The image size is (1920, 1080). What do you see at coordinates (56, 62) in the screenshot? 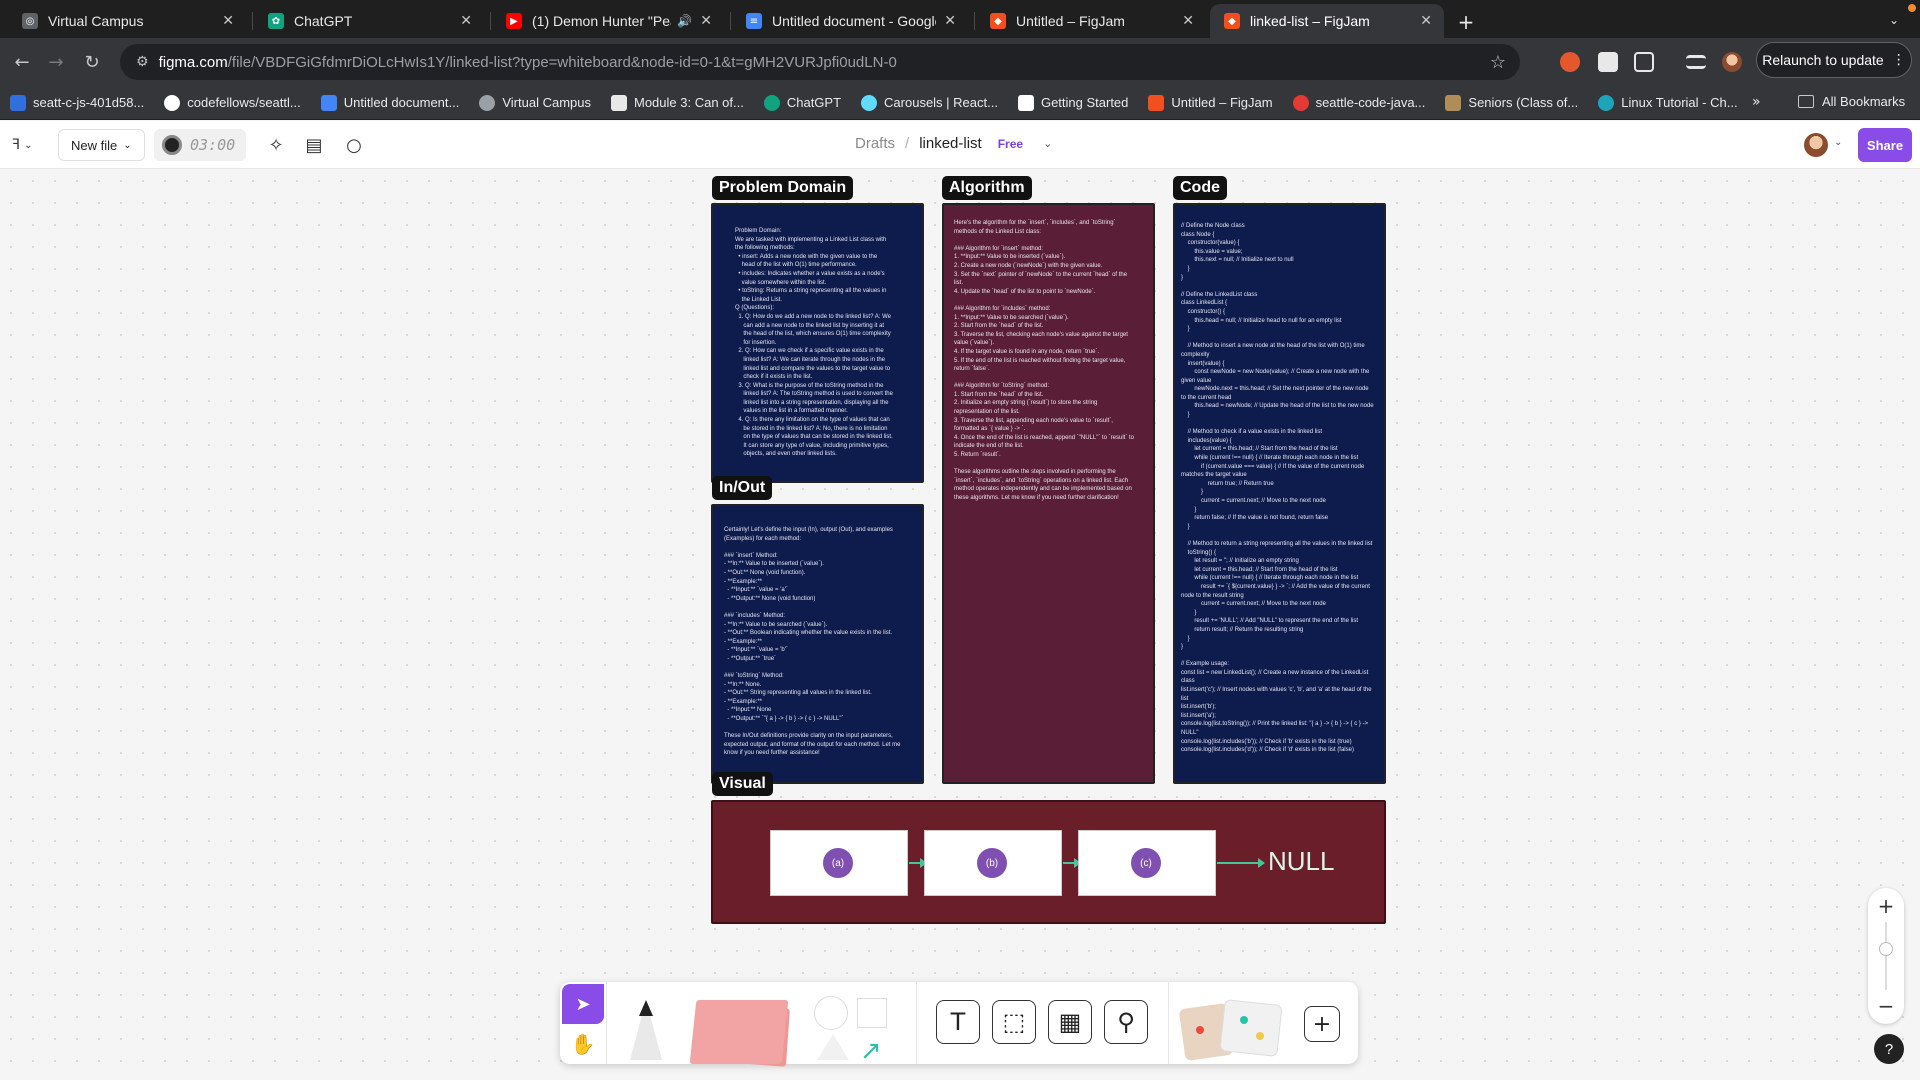
I see `forward-arrow-icon: →` at bounding box center [56, 62].